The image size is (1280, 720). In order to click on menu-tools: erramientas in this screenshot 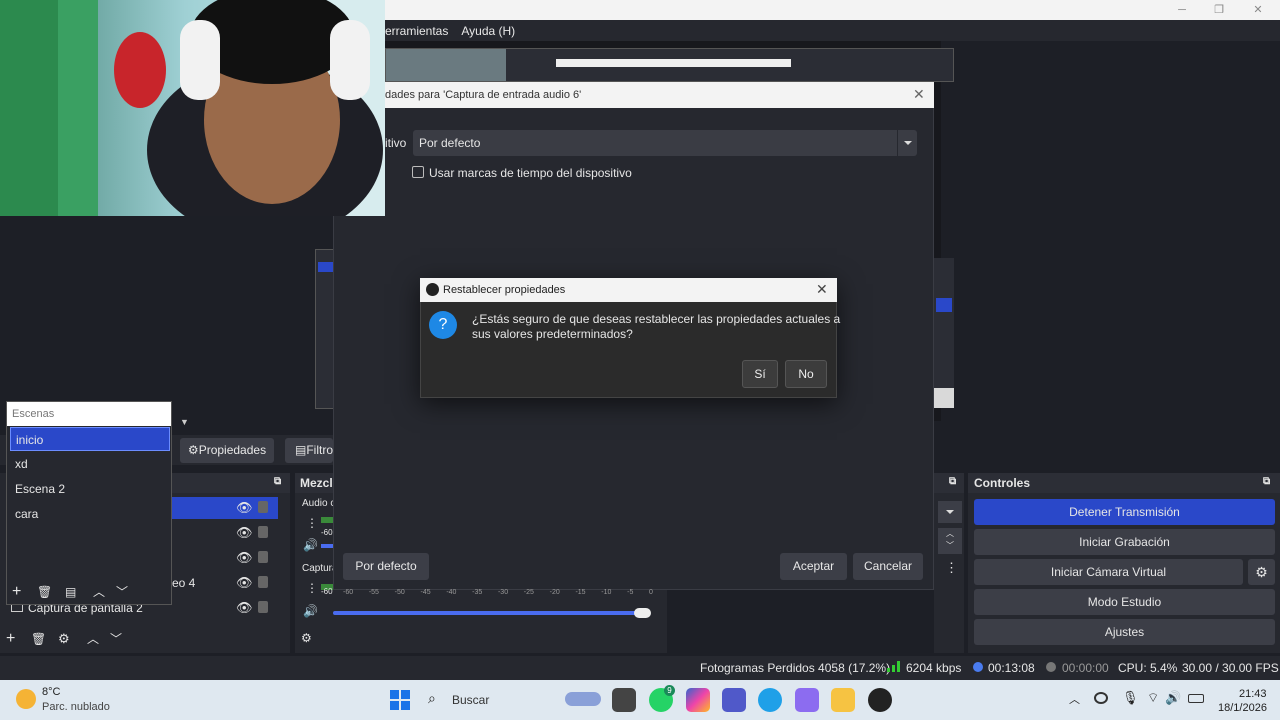, I will do `click(416, 31)`.